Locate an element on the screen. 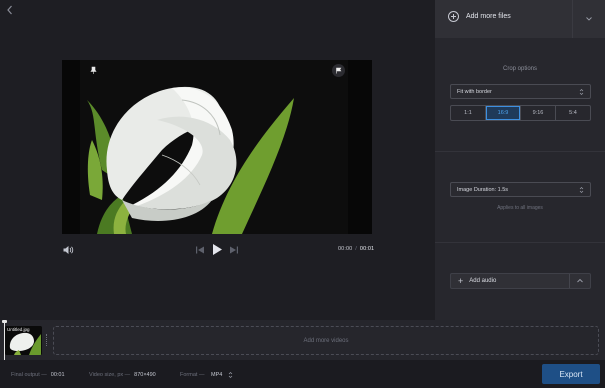  video-size-stat: Video size, px —870×490 is located at coordinates (122, 375).